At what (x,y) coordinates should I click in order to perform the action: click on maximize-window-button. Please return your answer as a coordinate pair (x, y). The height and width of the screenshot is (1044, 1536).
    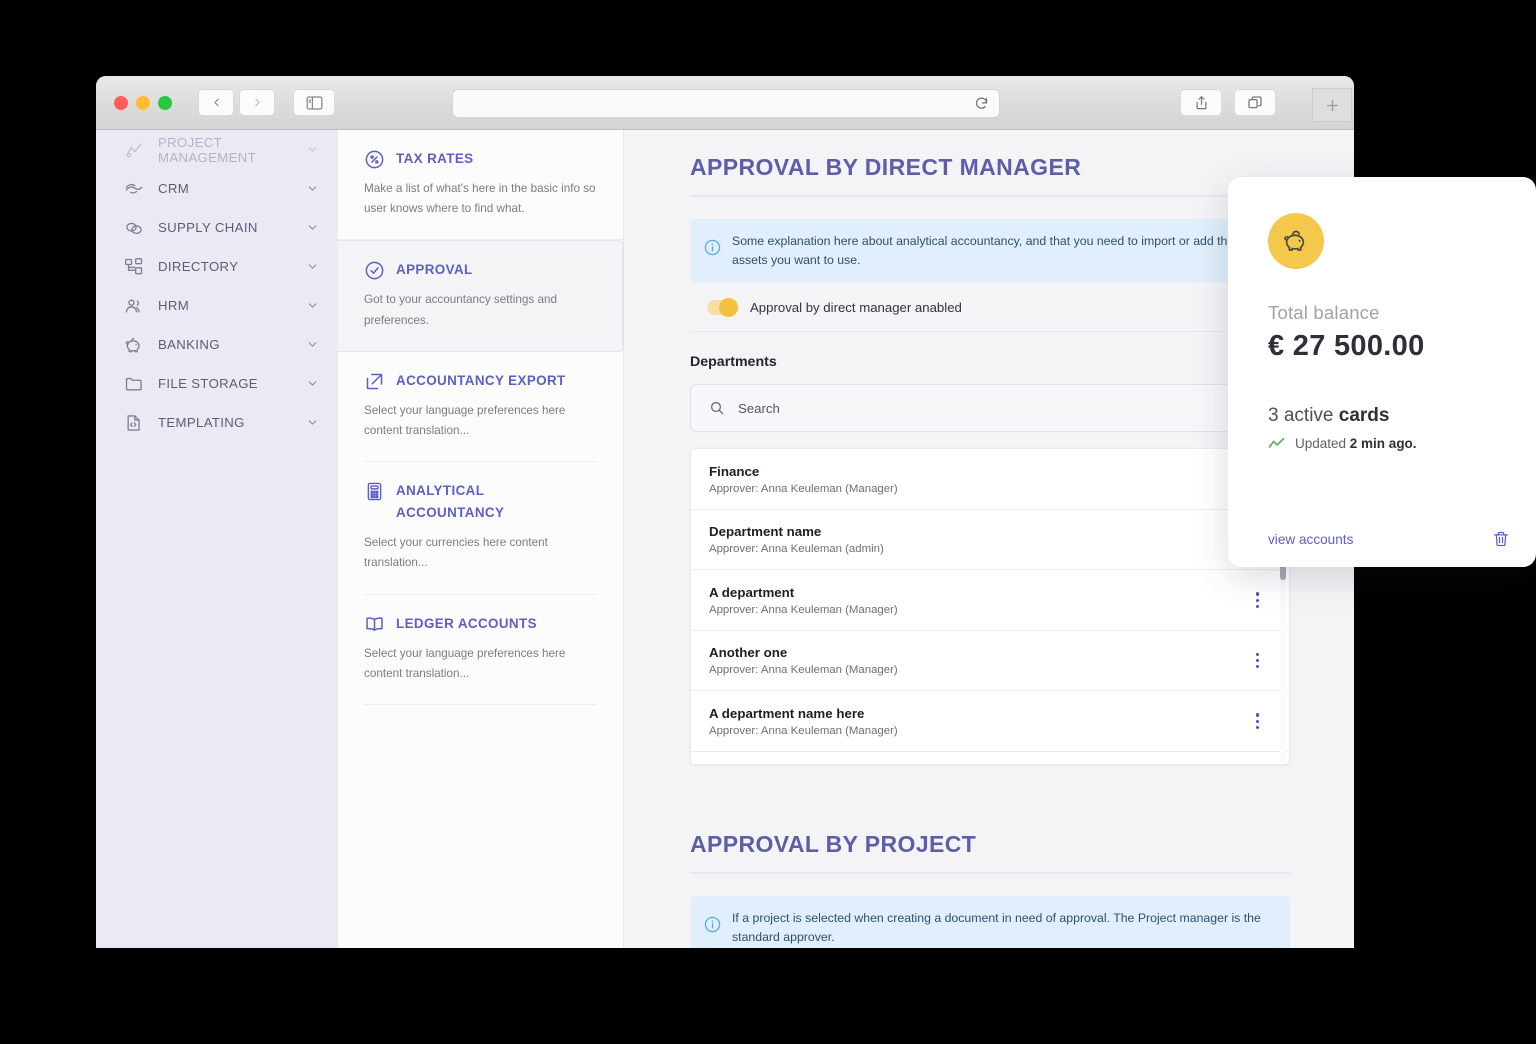
    Looking at the image, I should click on (165, 102).